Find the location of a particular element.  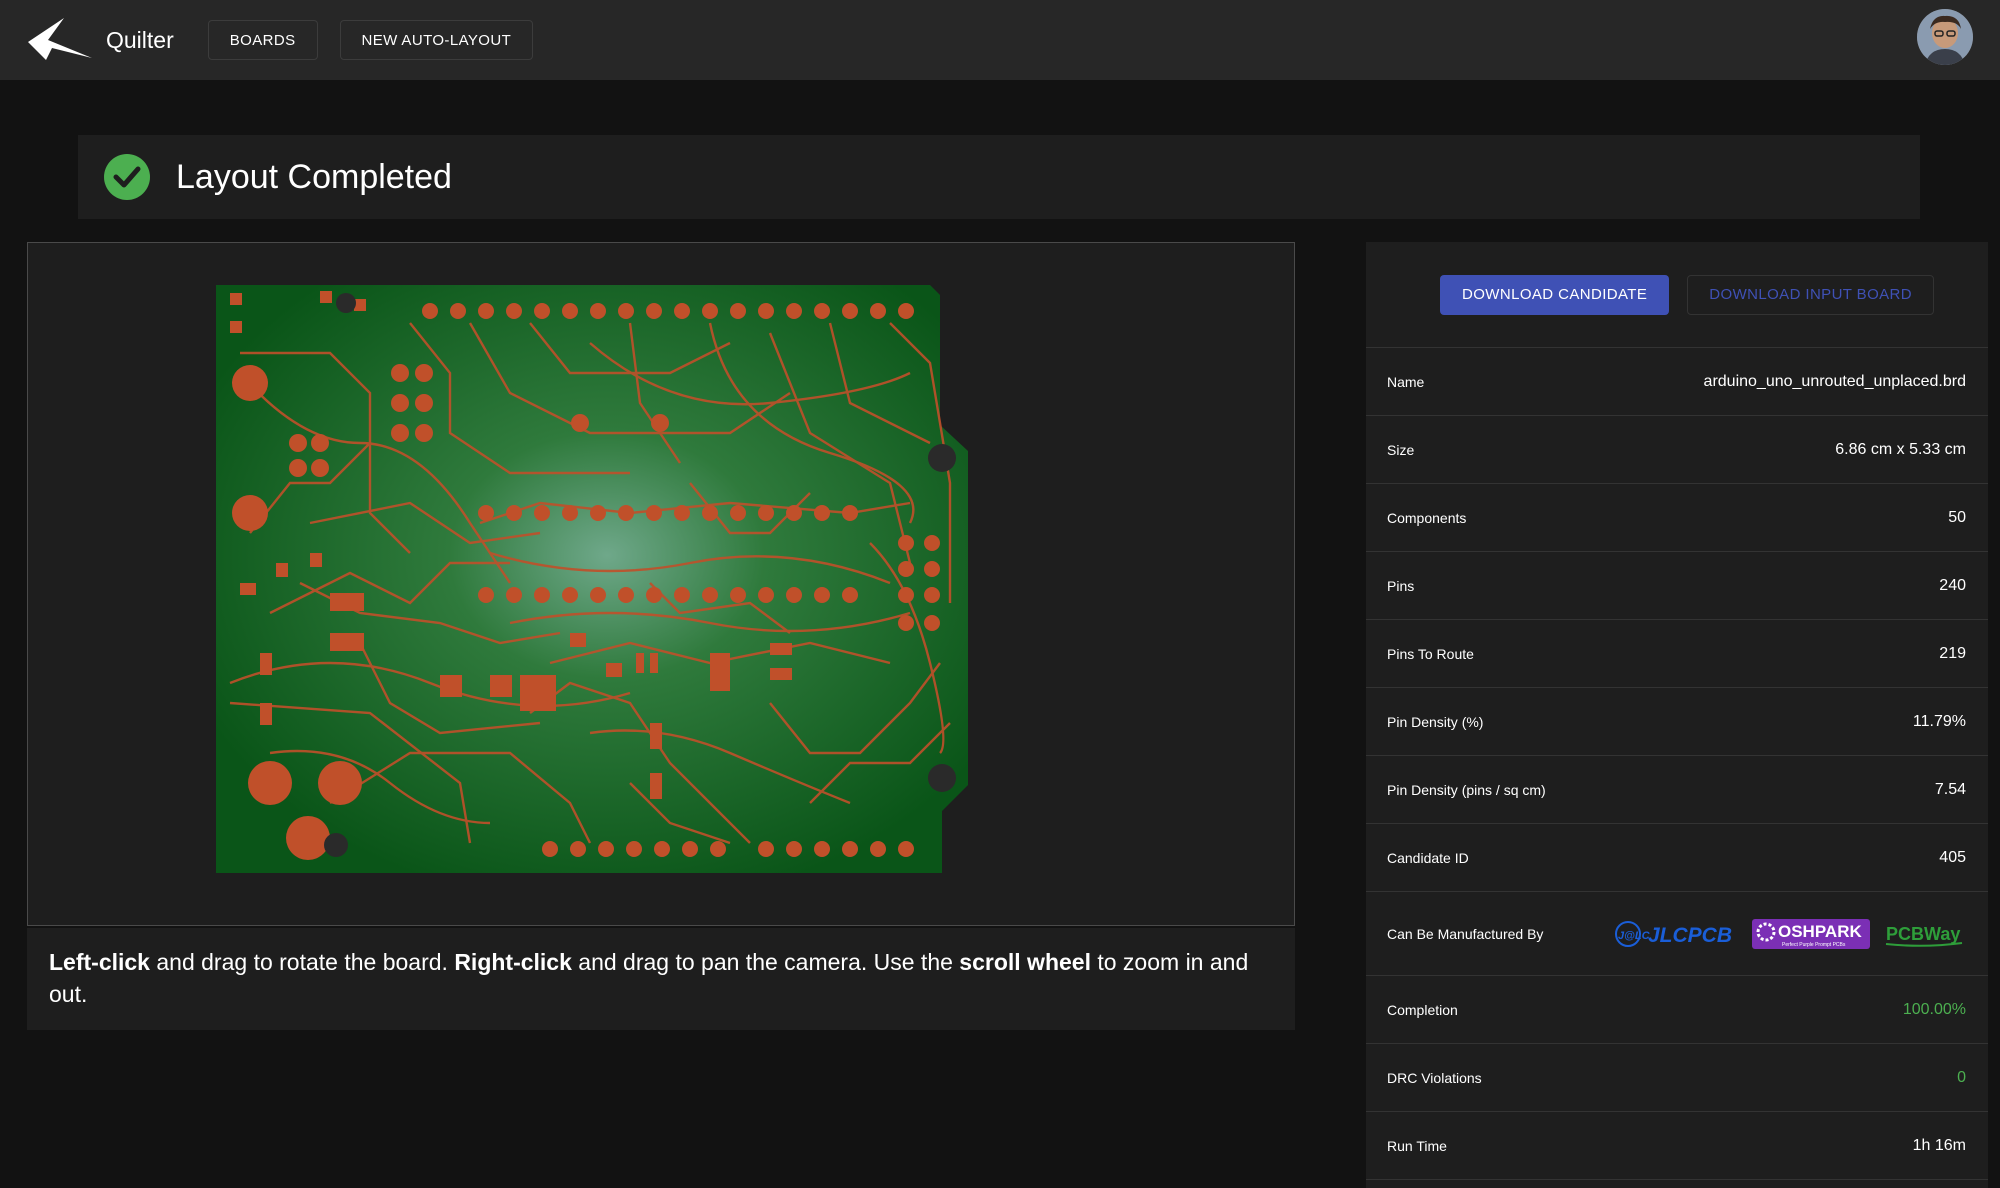

detail-label: DRC Violations is located at coordinates (1434, 1077).